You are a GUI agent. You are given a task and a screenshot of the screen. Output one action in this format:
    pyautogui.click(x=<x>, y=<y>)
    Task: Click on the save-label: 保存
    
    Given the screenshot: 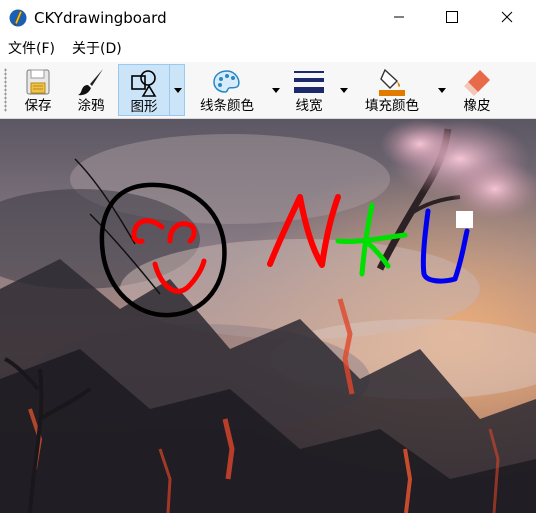 What is the action you would take?
    pyautogui.click(x=38, y=106)
    